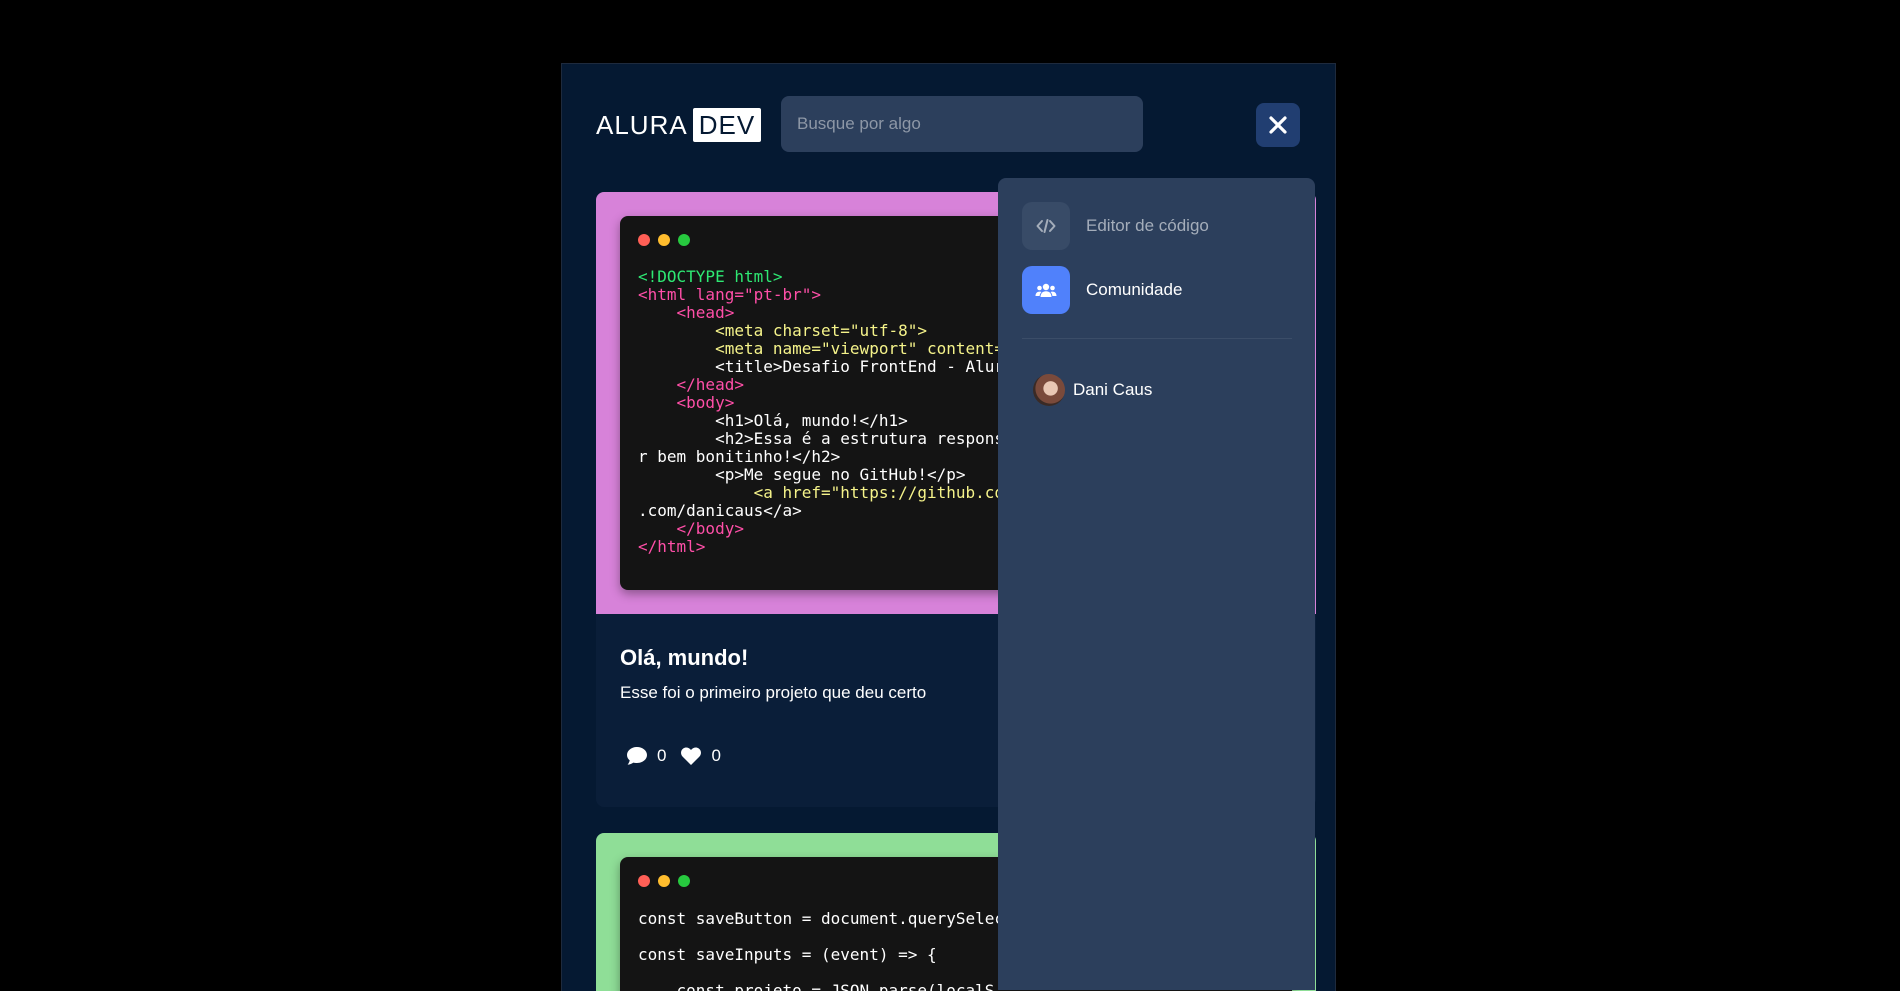 The width and height of the screenshot is (1900, 991). I want to click on code-line: <meta charset="utf-8">, so click(782, 330).